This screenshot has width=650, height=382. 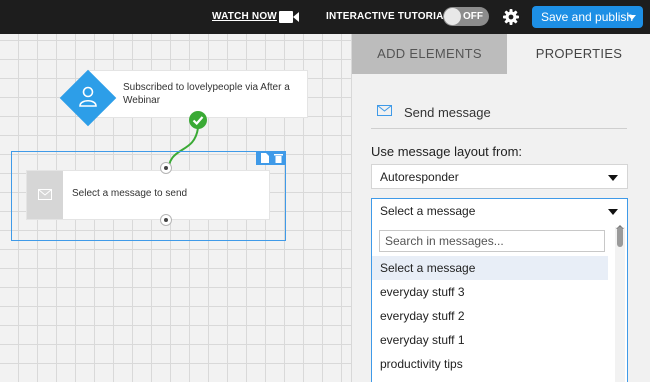 I want to click on save-and-publish-button: Save and publish, so click(x=587, y=17).